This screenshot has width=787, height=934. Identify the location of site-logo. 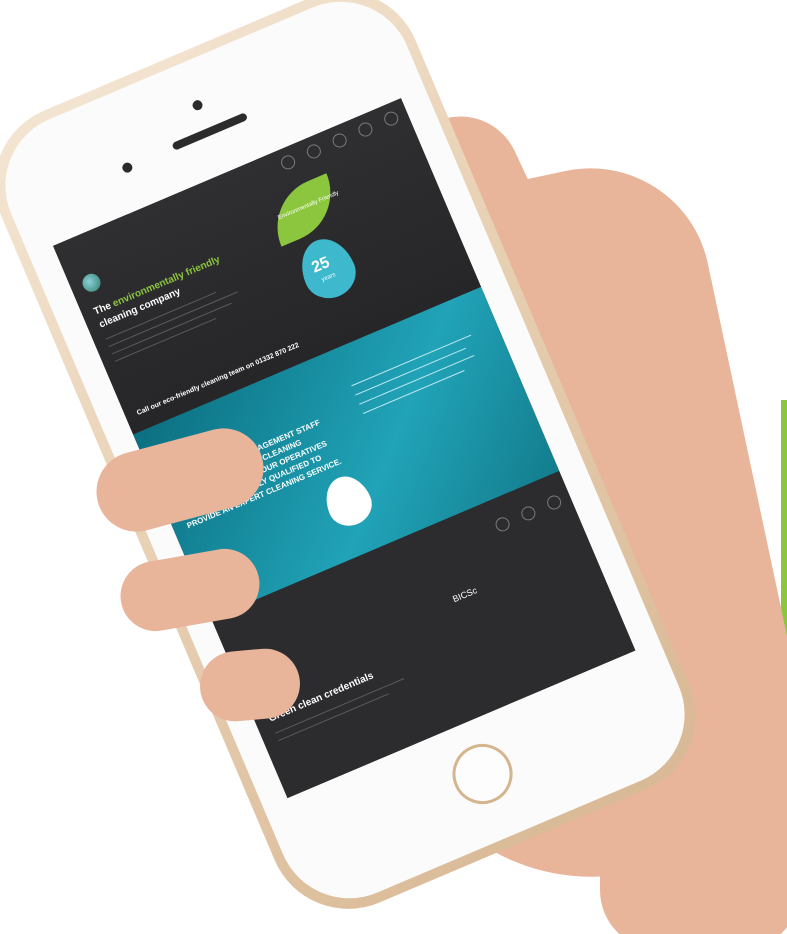
(91, 282).